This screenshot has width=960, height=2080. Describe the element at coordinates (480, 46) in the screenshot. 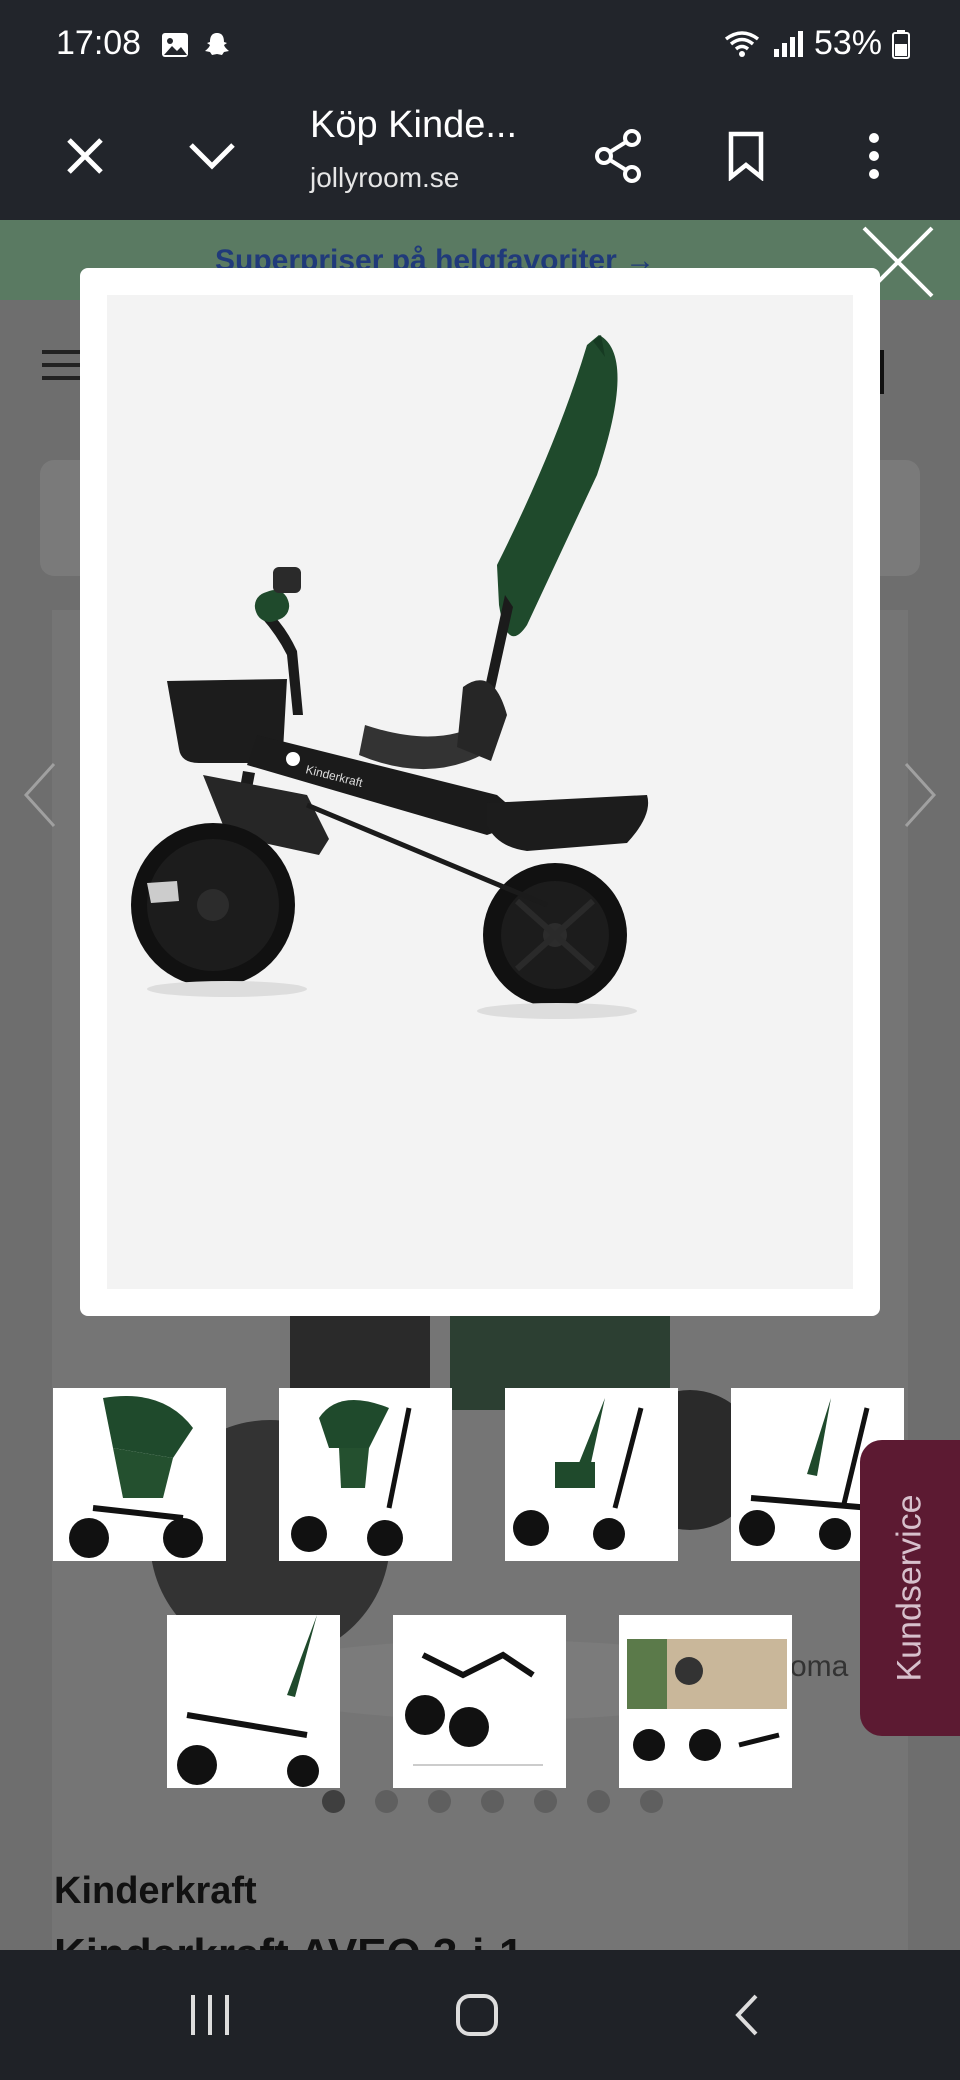

I see `status-bar: 17:08 53%` at that location.